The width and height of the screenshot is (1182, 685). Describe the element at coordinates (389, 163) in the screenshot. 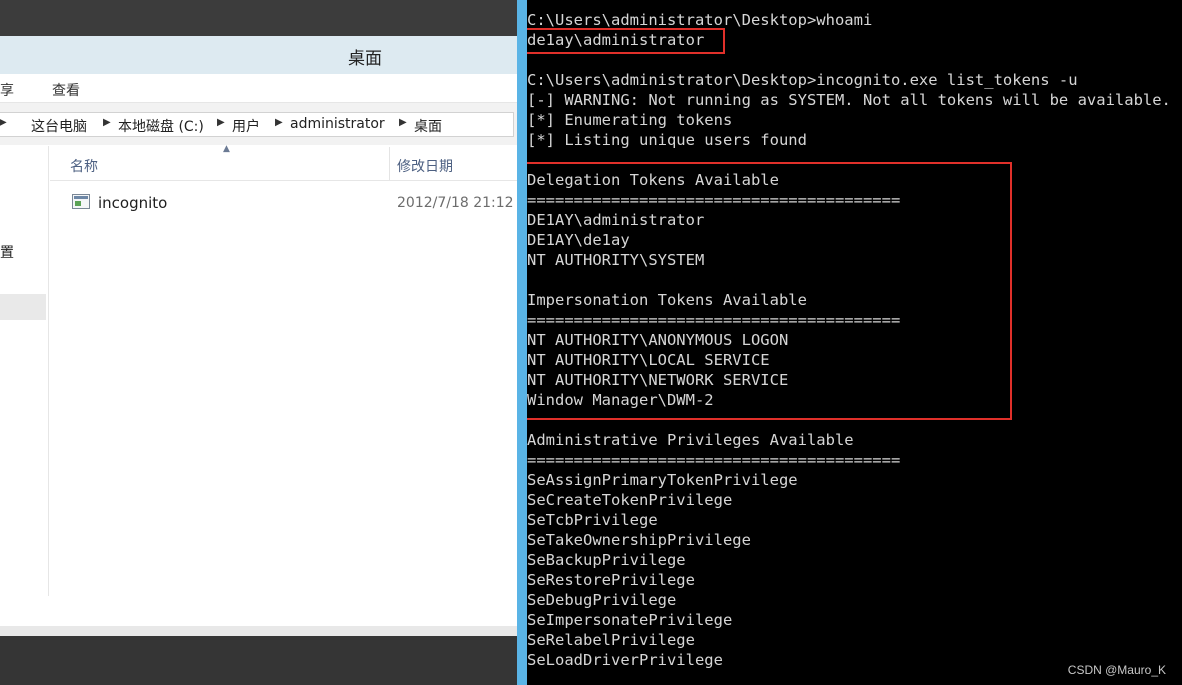

I see `column-divider` at that location.